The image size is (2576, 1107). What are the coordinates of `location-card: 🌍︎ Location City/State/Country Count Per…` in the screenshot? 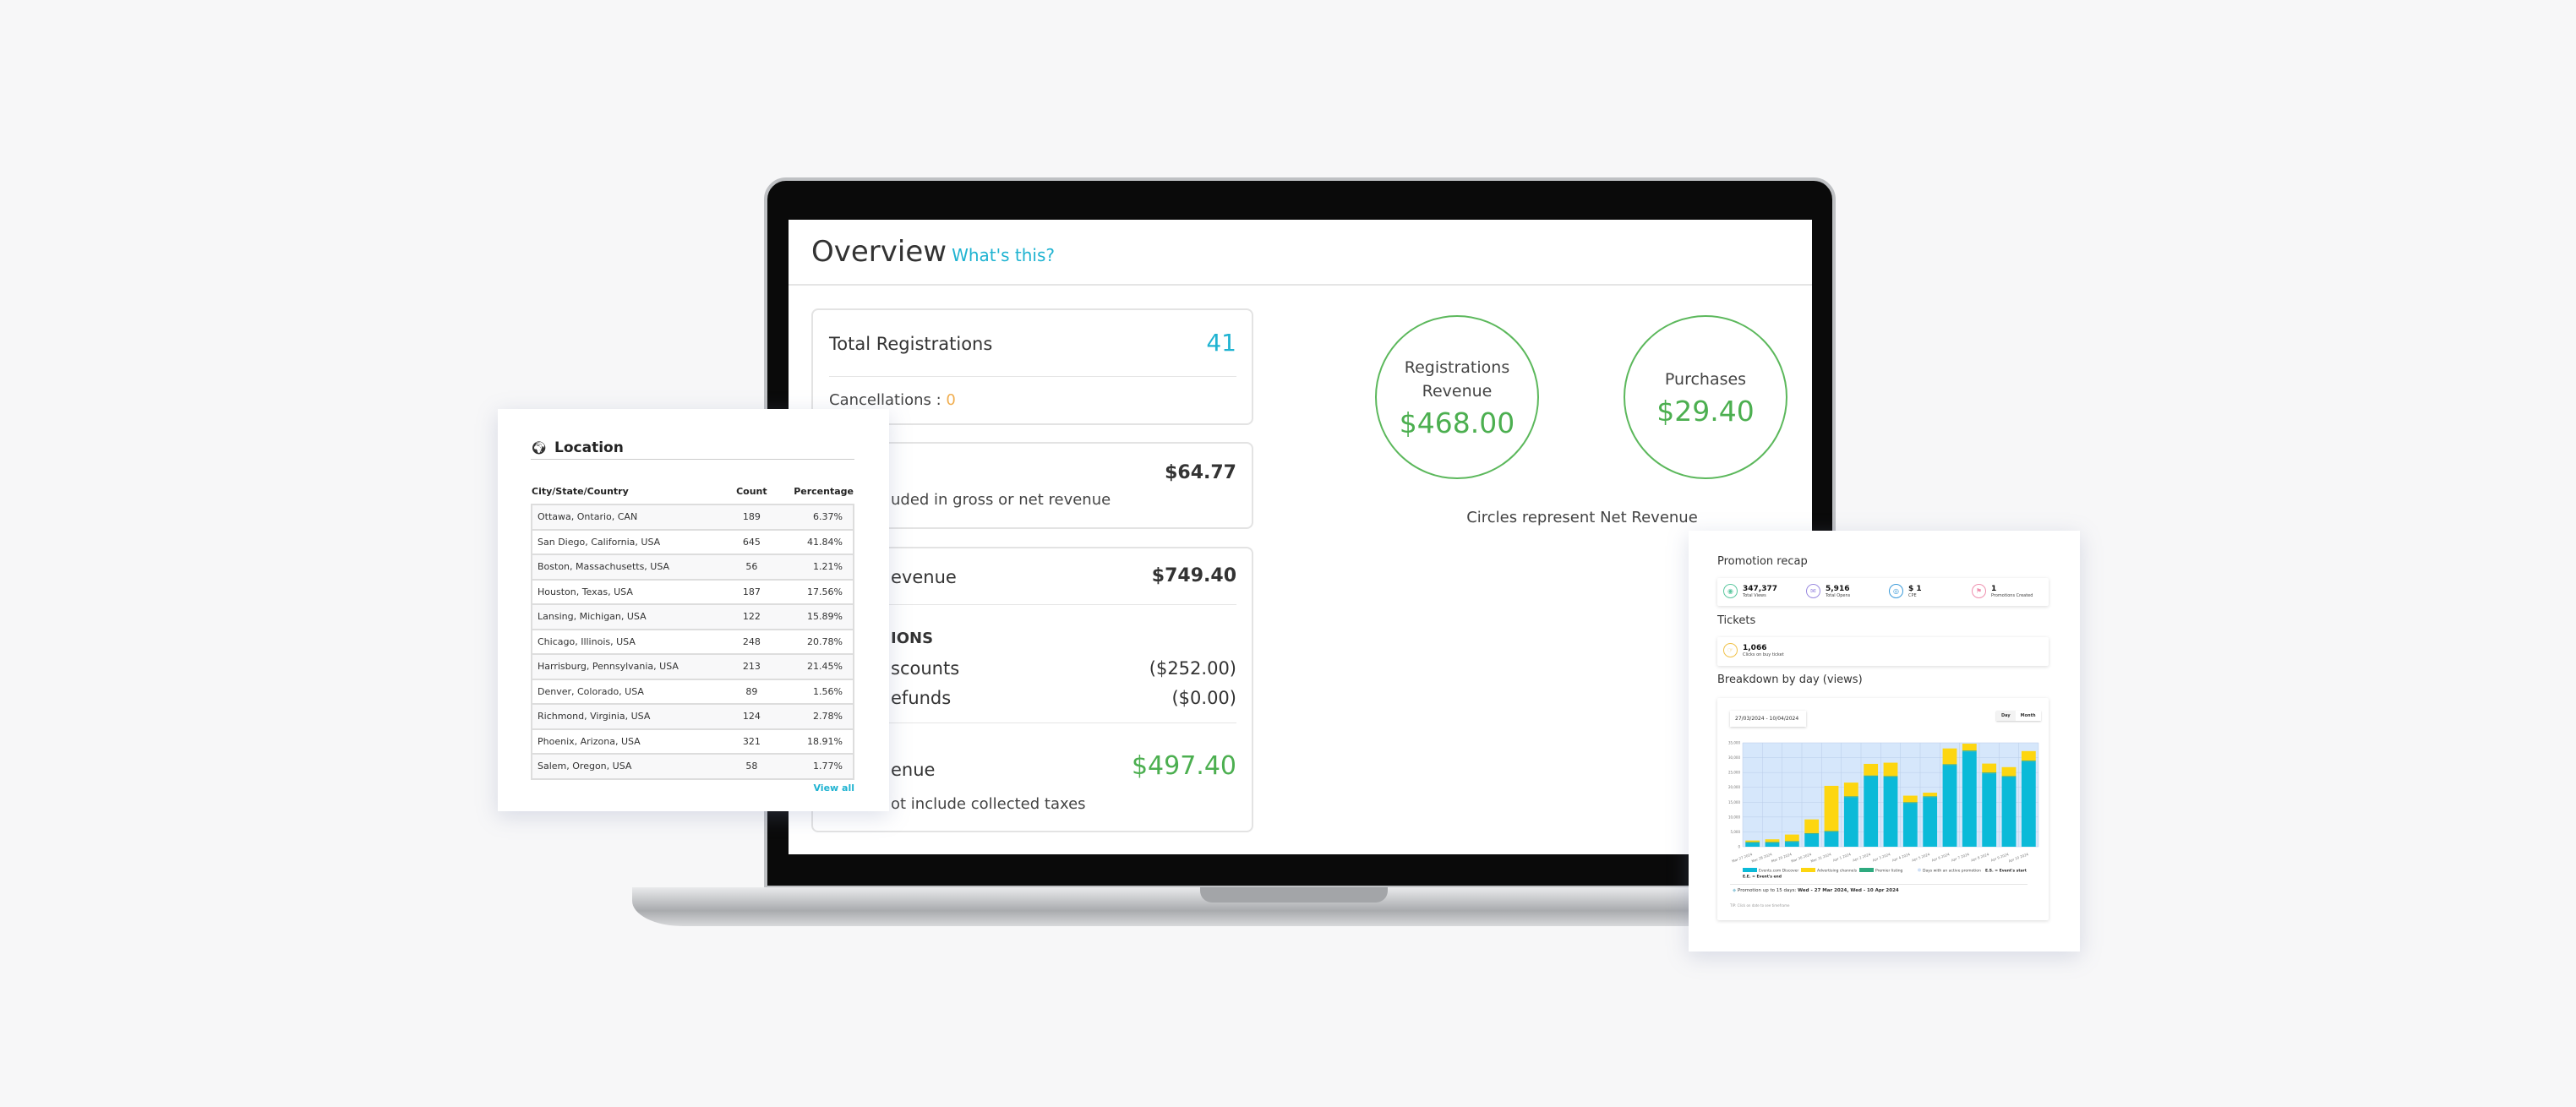 It's located at (693, 610).